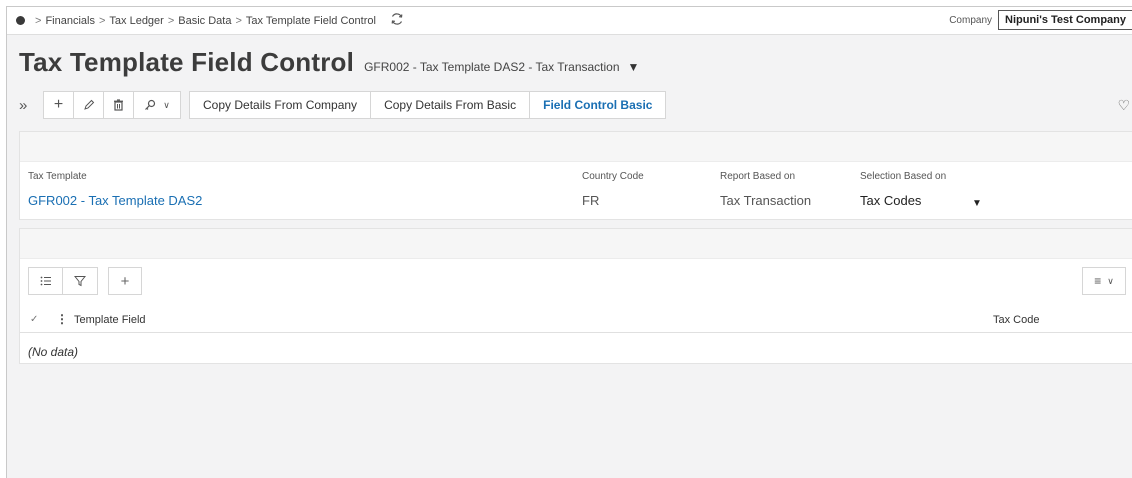  I want to click on filter-icon, so click(80, 281).